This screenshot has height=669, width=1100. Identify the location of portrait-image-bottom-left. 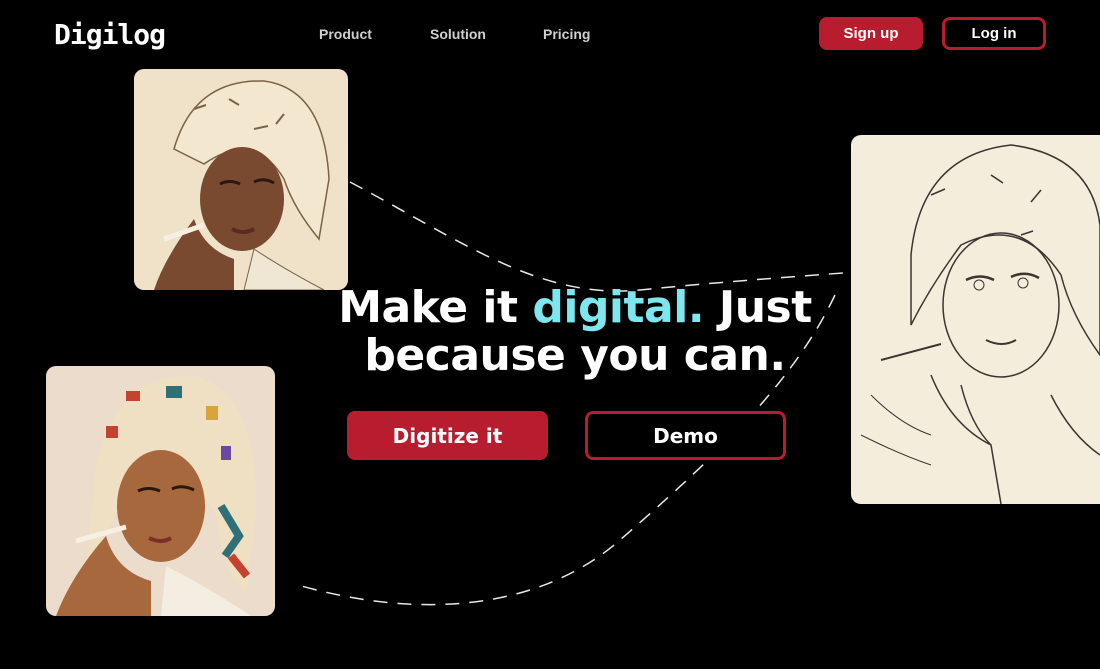
(160, 491).